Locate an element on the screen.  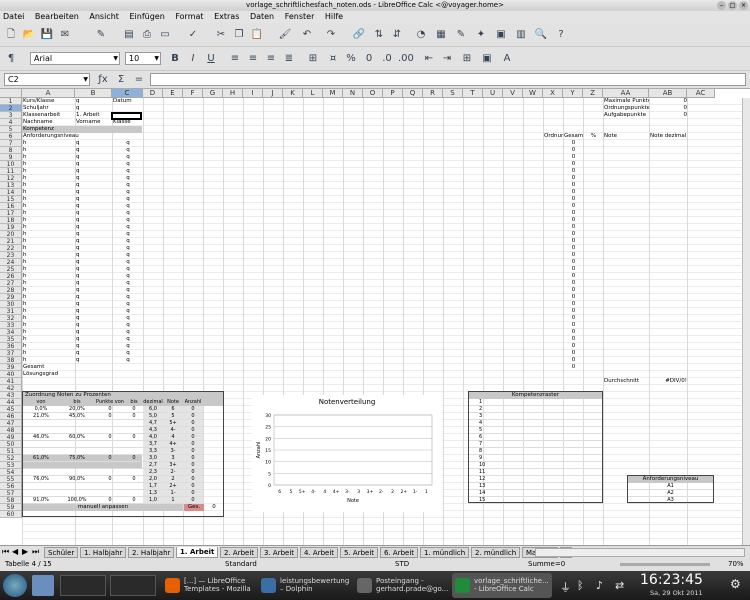
menu-ansicht: Ansicht is located at coordinates (104, 16).